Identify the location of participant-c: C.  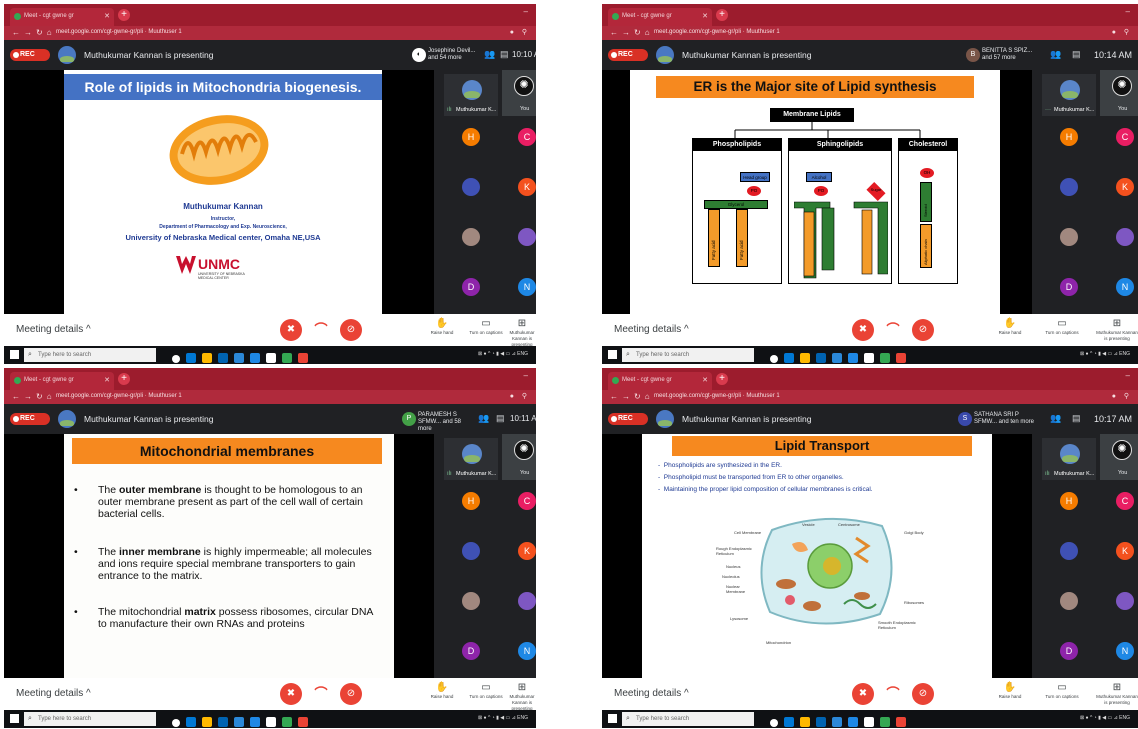
(1125, 137).